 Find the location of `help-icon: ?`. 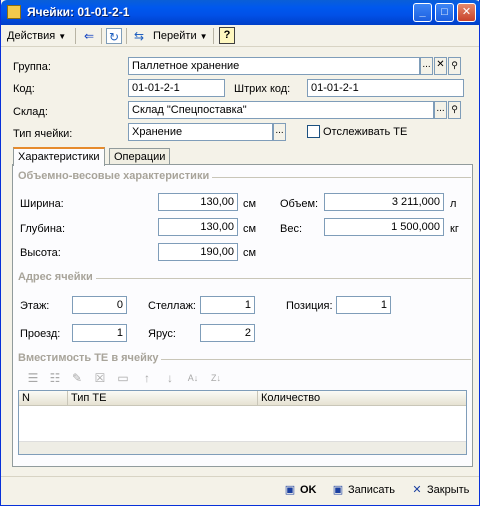

help-icon: ? is located at coordinates (227, 35).